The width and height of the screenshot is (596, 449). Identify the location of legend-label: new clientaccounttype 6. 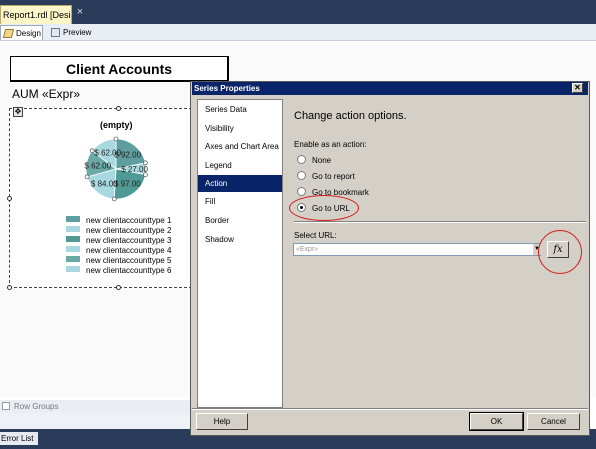
(129, 270).